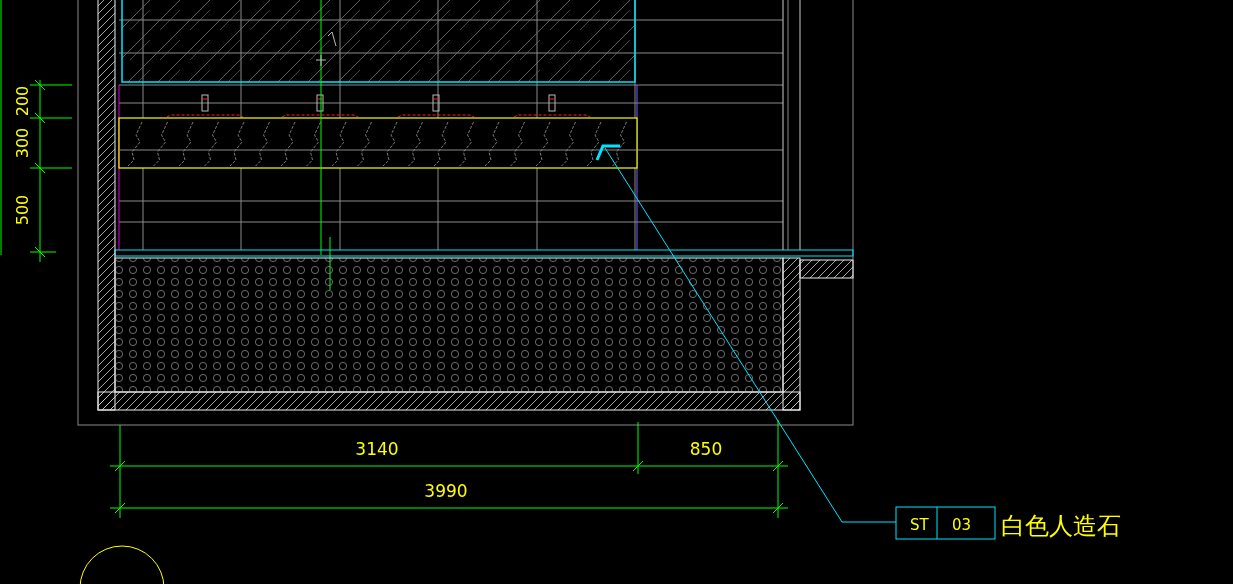 The width and height of the screenshot is (1233, 584). I want to click on dimension-text: 300, so click(22, 143).